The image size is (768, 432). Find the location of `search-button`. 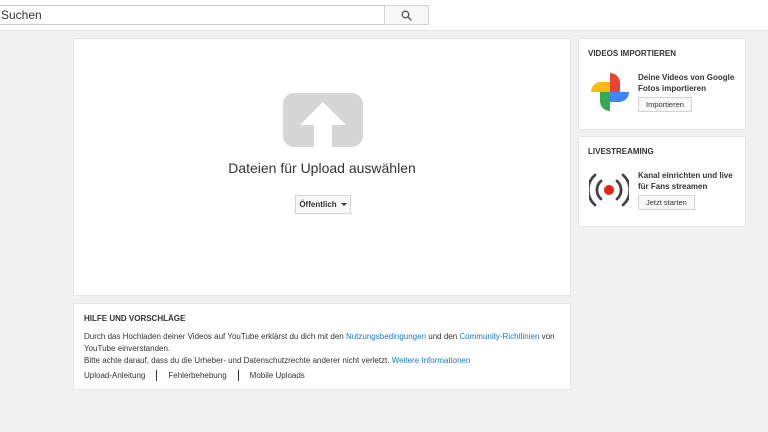

search-button is located at coordinates (406, 15).